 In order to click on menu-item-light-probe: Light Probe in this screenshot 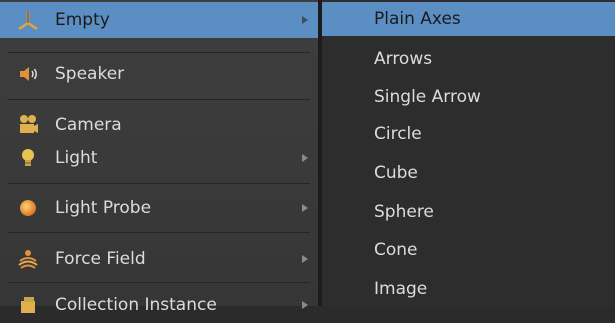, I will do `click(159, 208)`.